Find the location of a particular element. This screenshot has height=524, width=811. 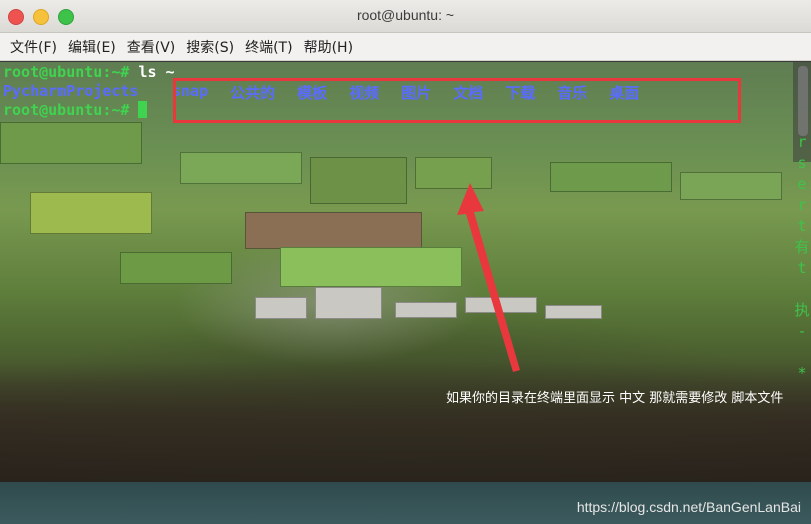

terminal-line-2: PycharmProjects is located at coordinates (70, 91).